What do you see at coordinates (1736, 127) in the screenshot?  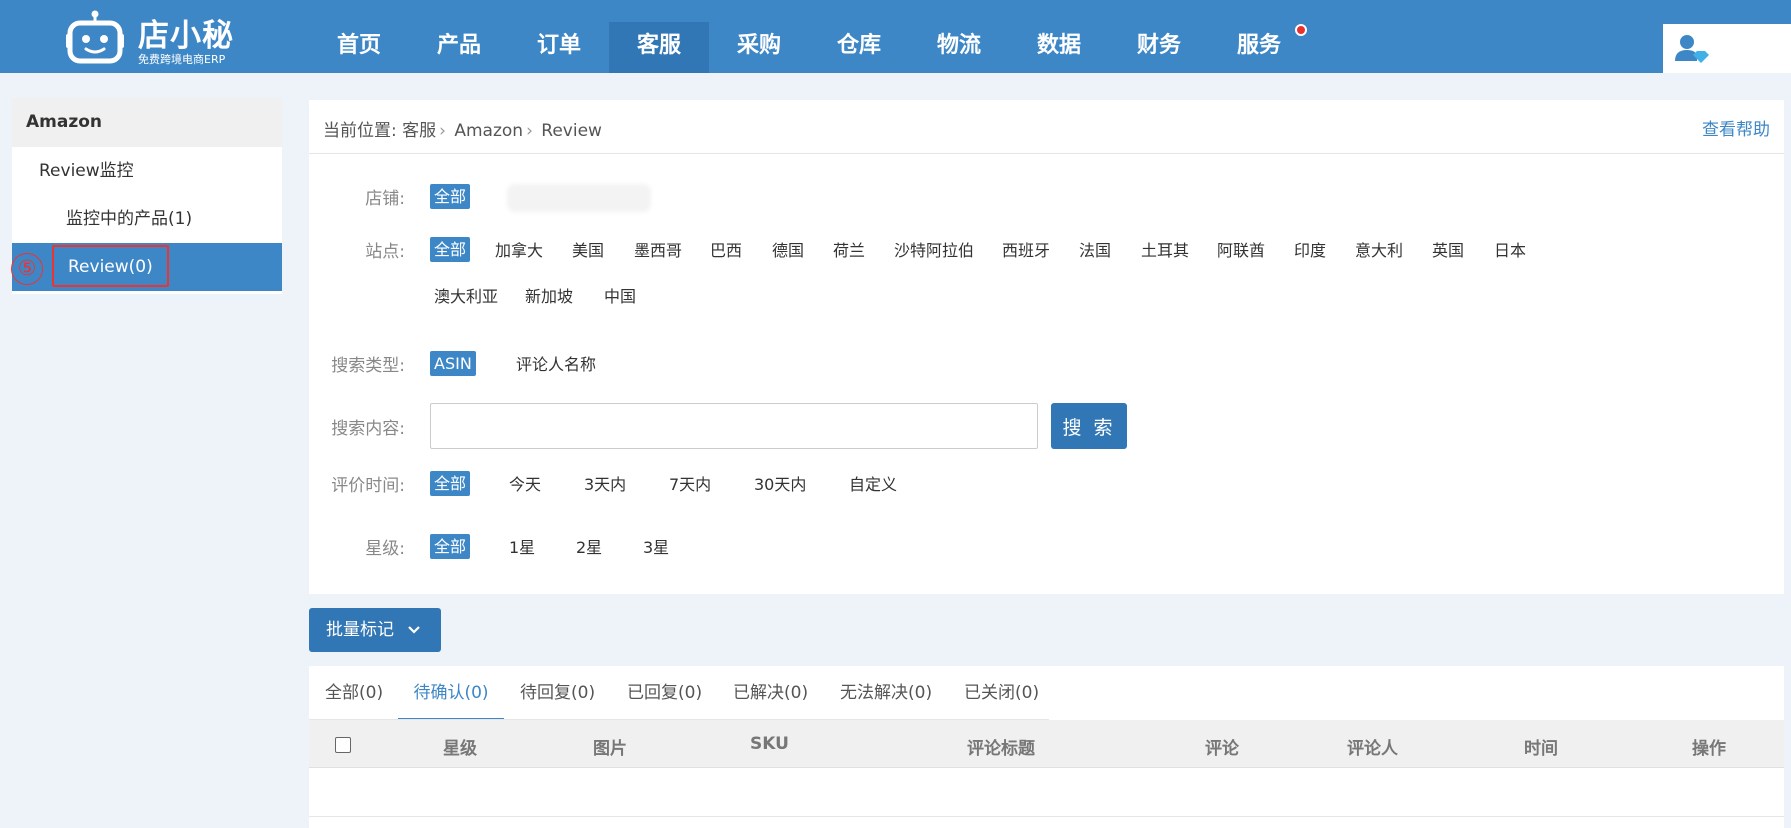 I see `help-link: 查看帮助` at bounding box center [1736, 127].